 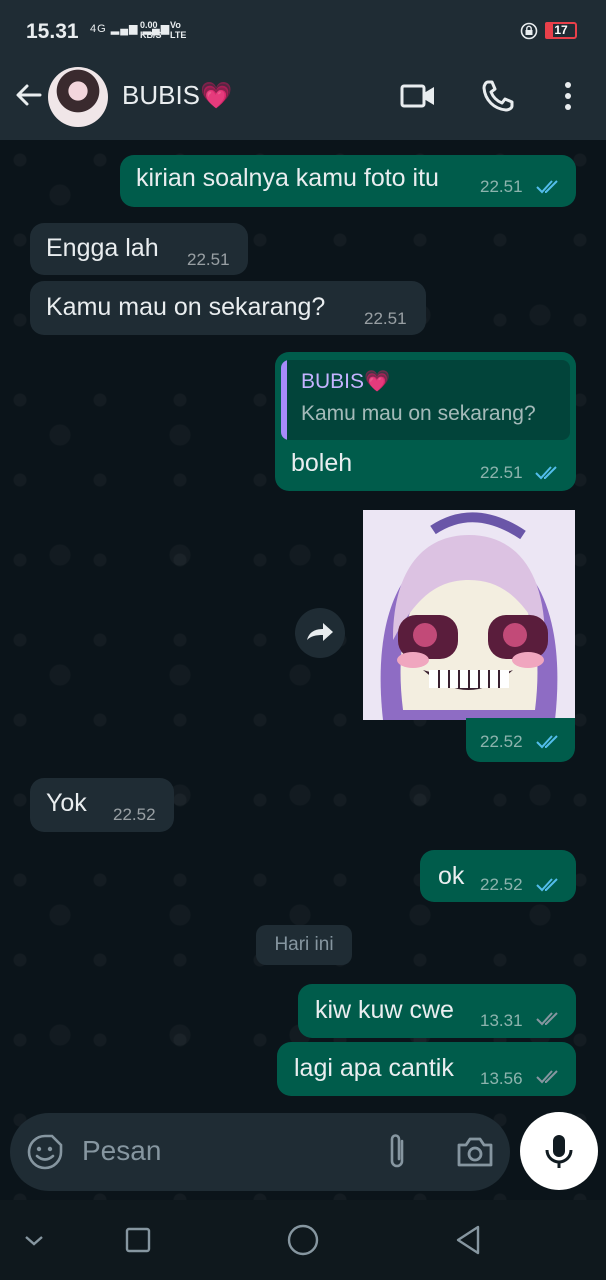 I want to click on network-type: 4G, so click(x=98, y=29).